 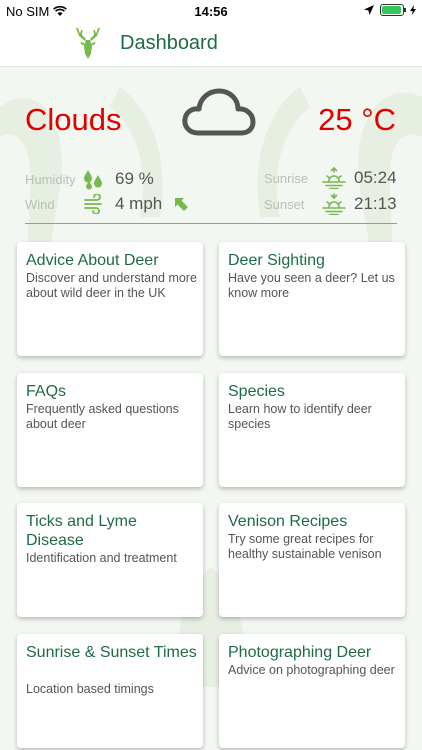 What do you see at coordinates (90, 689) in the screenshot?
I see `card-description: Location based timings` at bounding box center [90, 689].